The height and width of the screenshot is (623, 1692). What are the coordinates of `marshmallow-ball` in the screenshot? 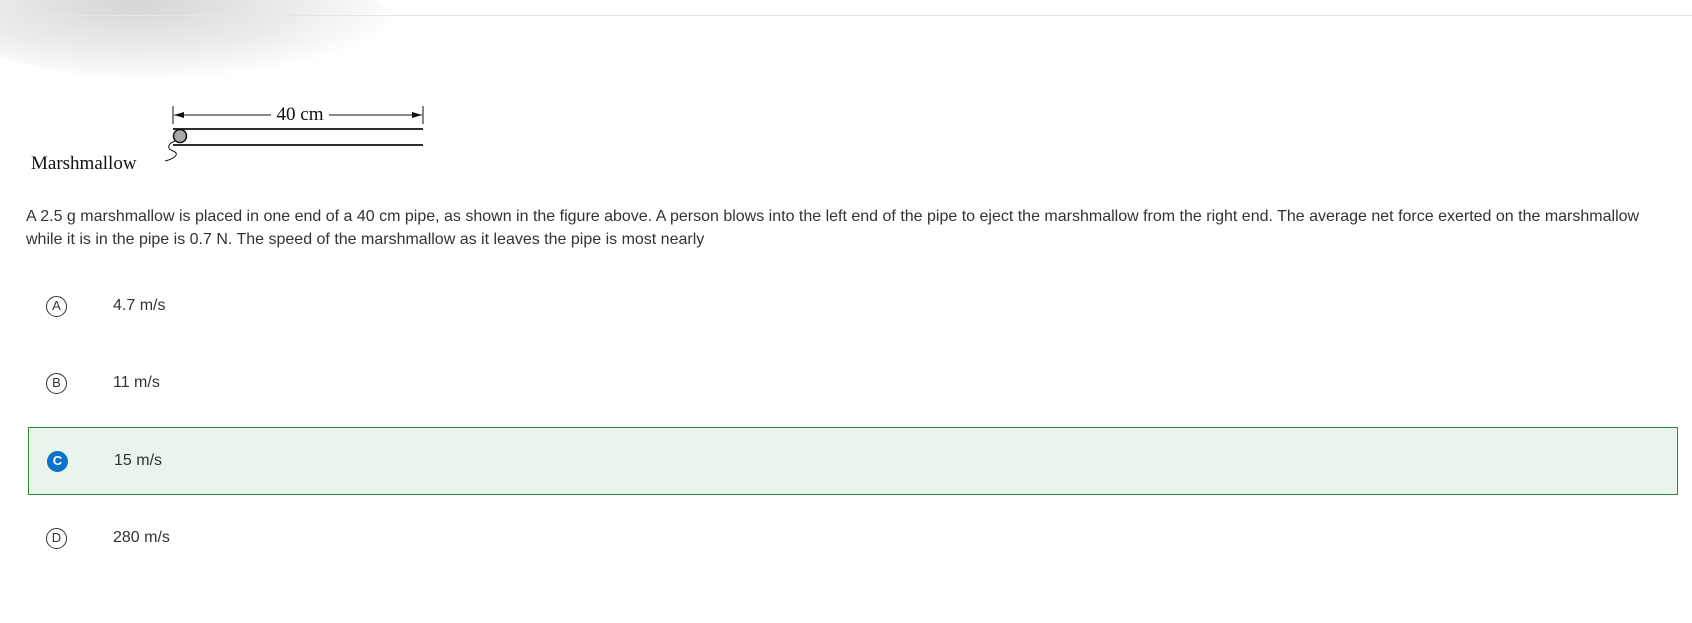 It's located at (180, 136).